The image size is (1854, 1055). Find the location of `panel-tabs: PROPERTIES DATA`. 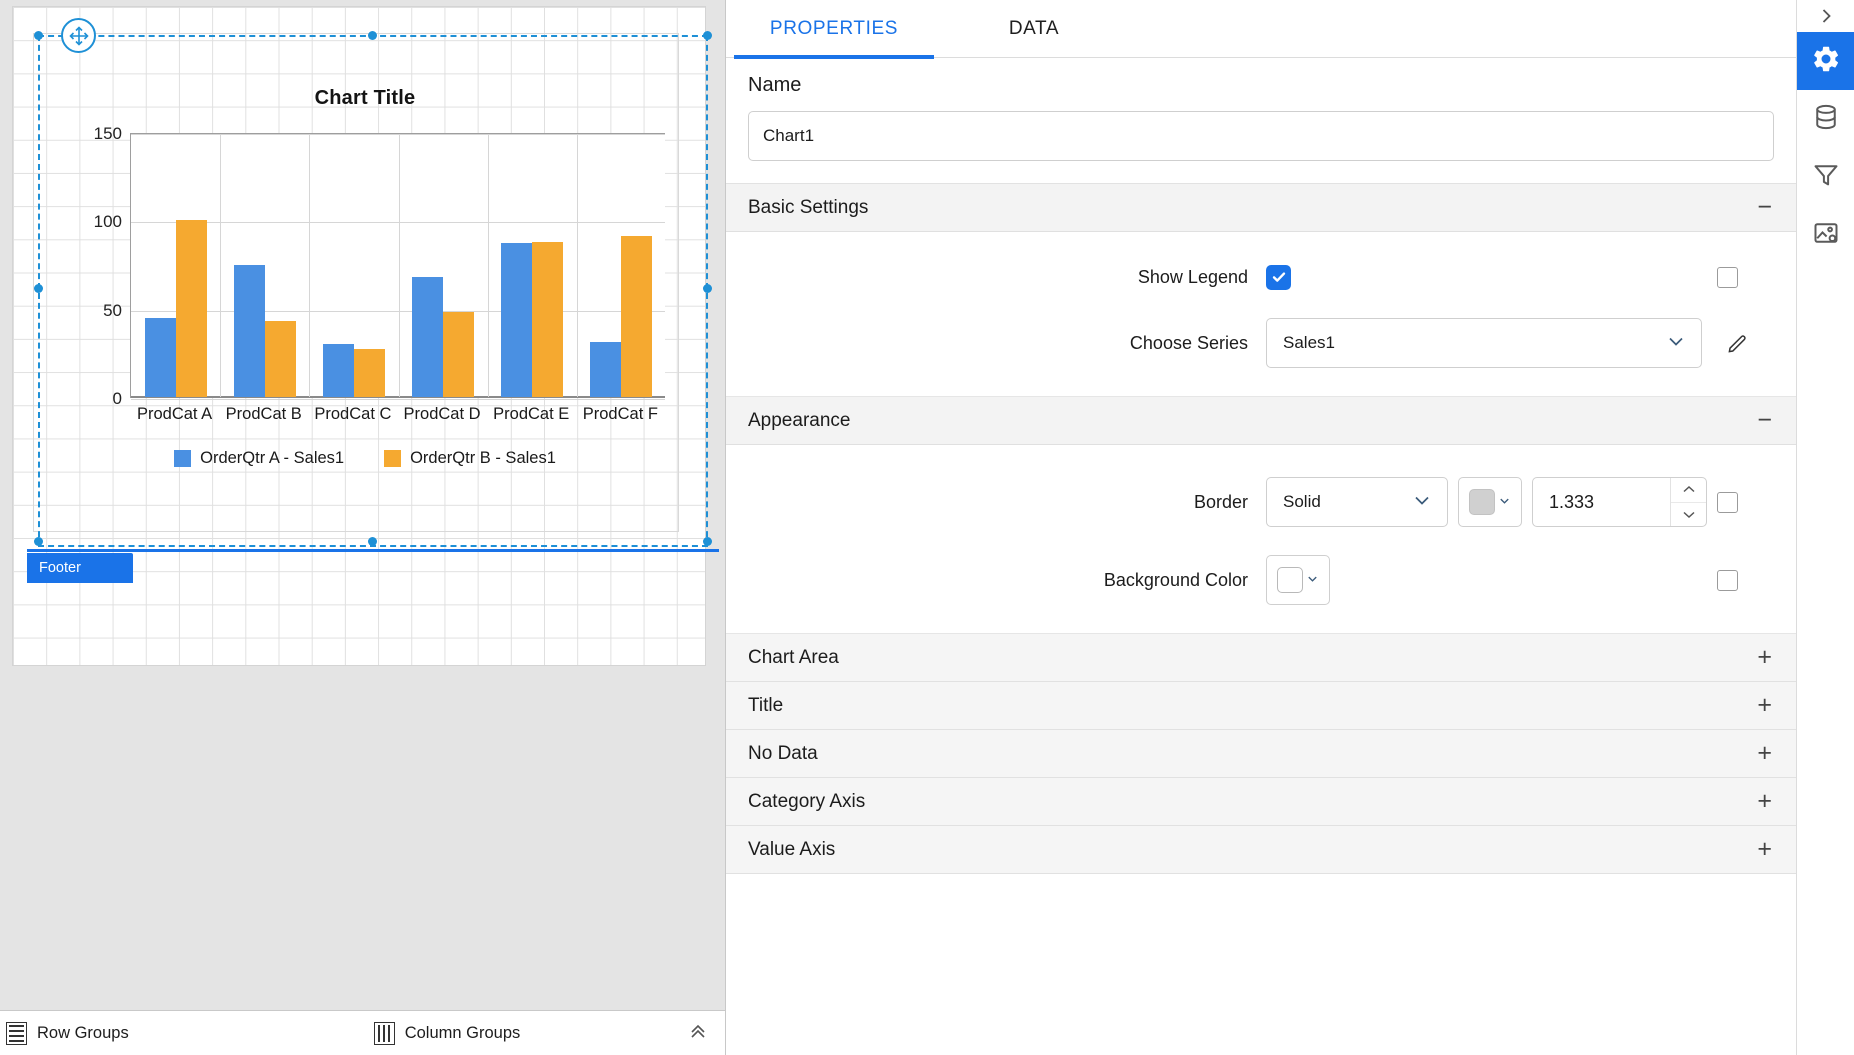

panel-tabs: PROPERTIES DATA is located at coordinates (1261, 29).